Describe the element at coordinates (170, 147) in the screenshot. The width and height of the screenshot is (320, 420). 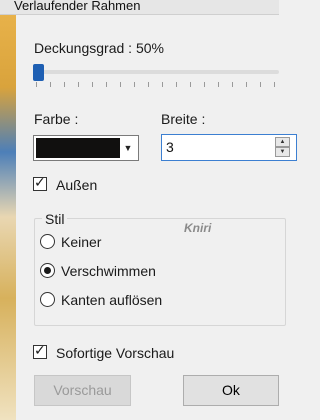
I see `width-input: 3` at that location.